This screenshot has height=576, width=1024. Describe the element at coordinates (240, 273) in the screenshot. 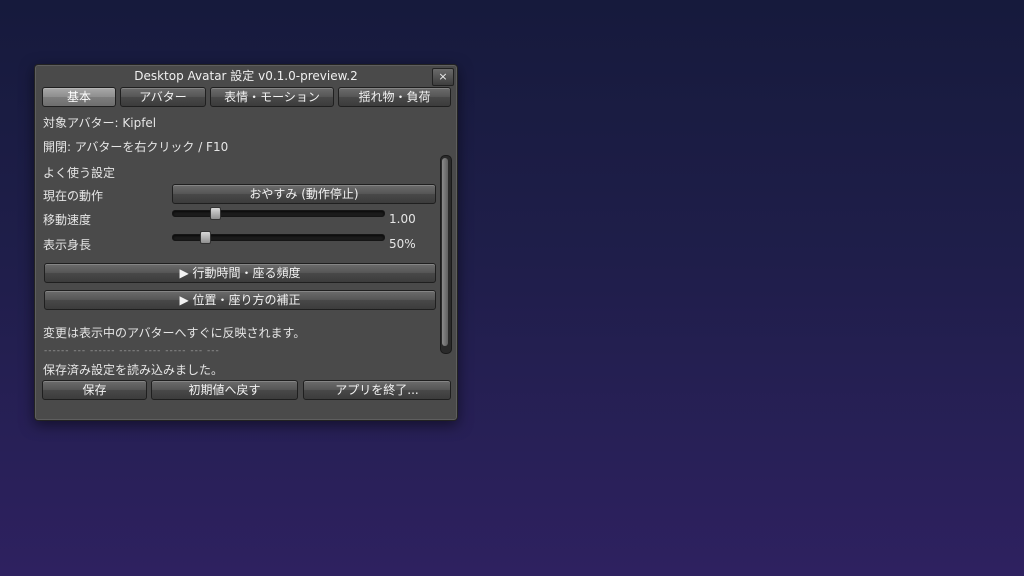

I see `action-time-section-toggle: ▶ 行動時間・座る頻度` at that location.